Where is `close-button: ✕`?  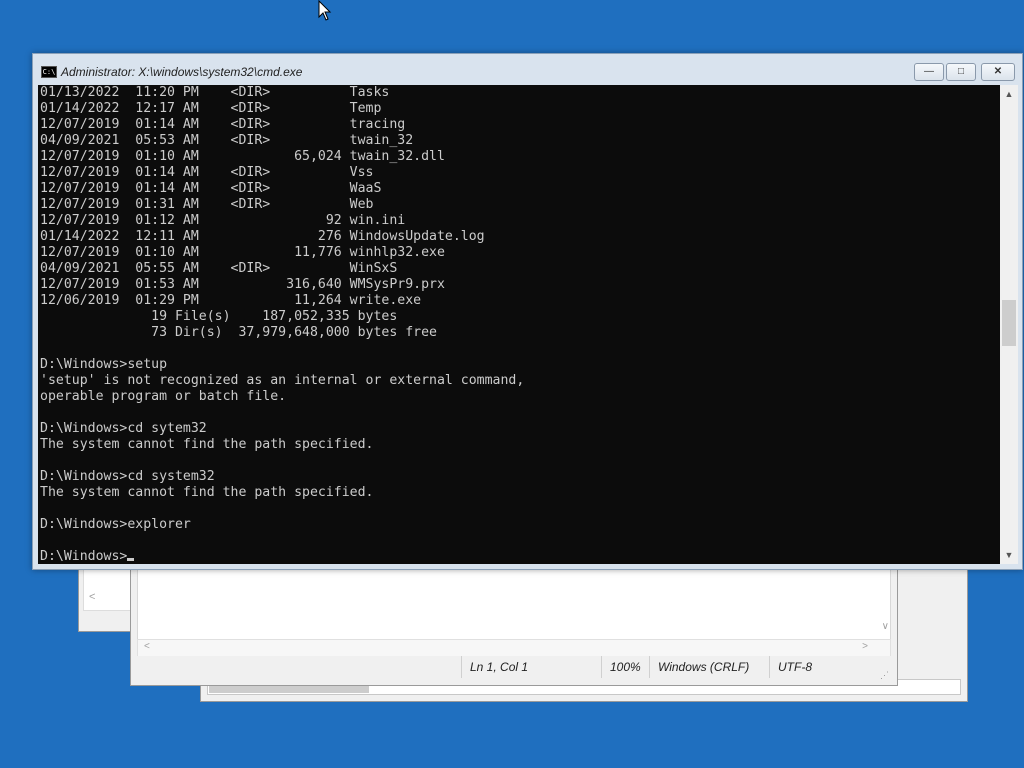
close-button: ✕ is located at coordinates (998, 72).